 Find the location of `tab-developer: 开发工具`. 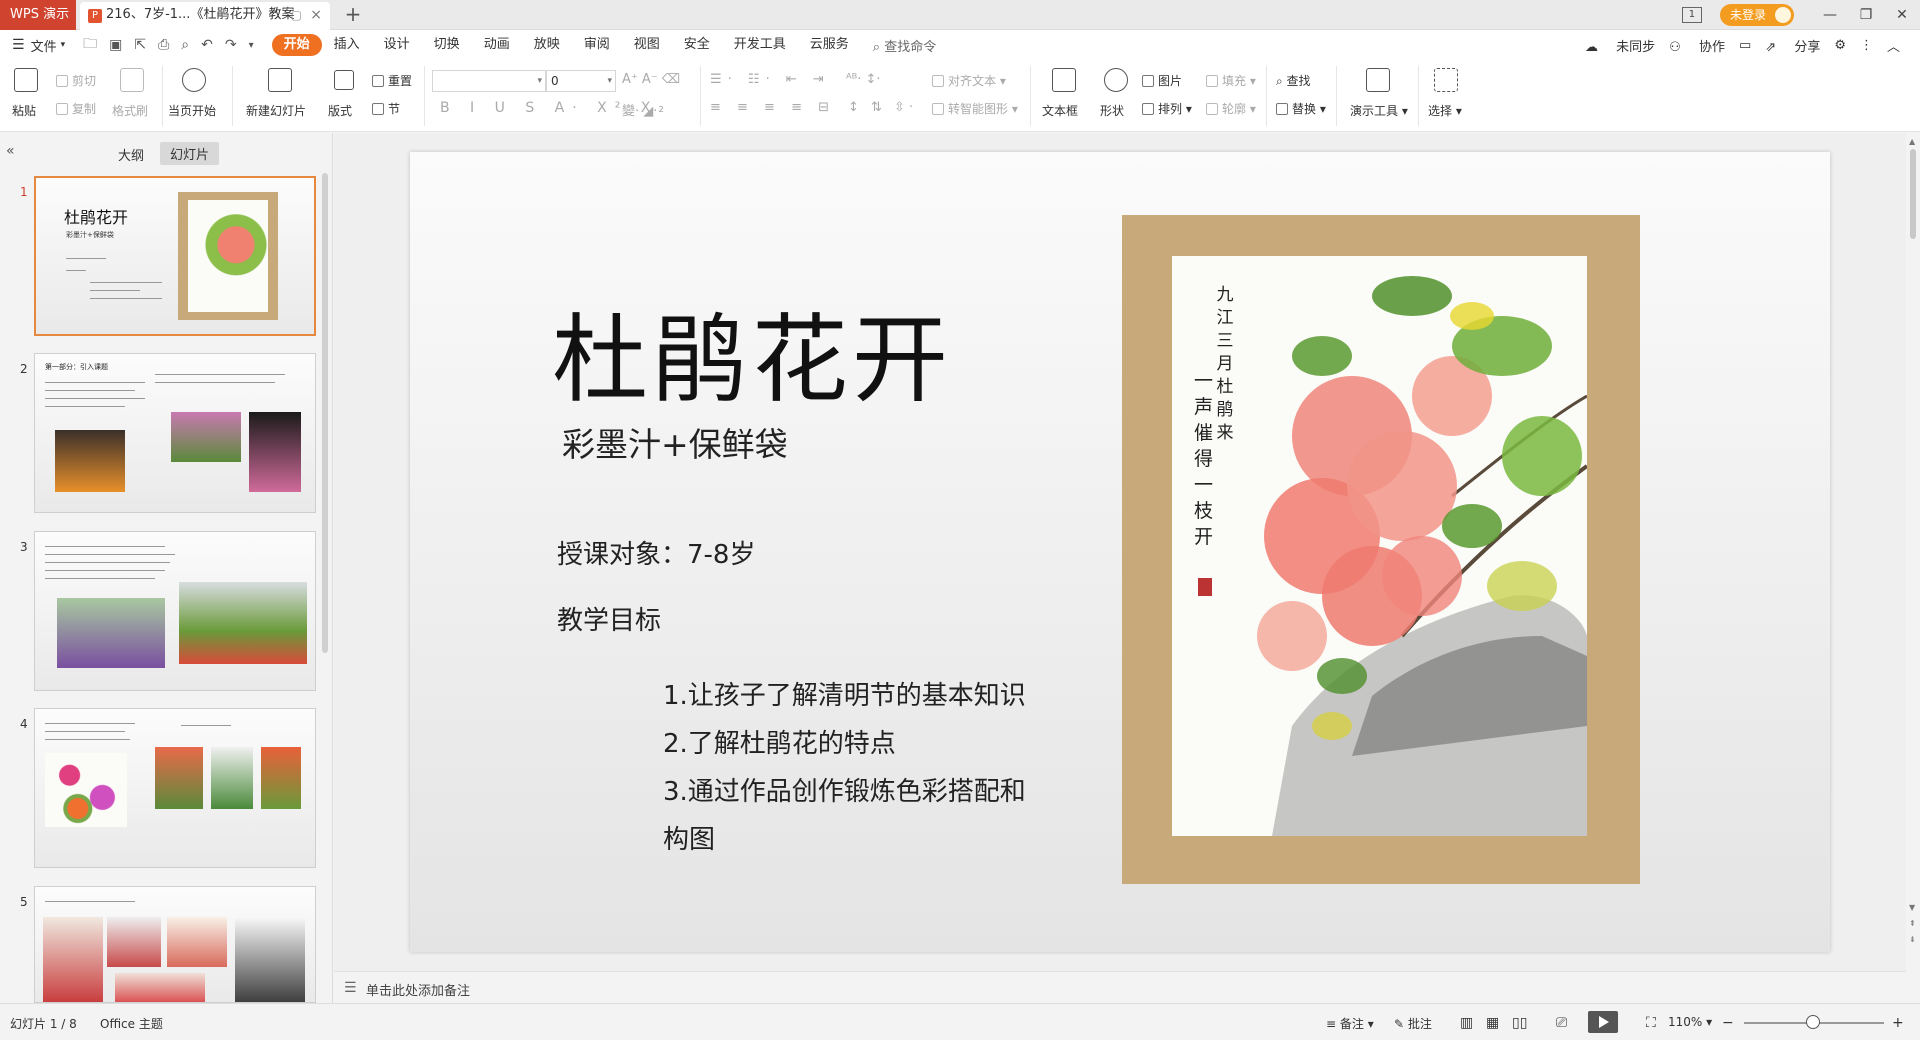

tab-developer: 开发工具 is located at coordinates (760, 45).